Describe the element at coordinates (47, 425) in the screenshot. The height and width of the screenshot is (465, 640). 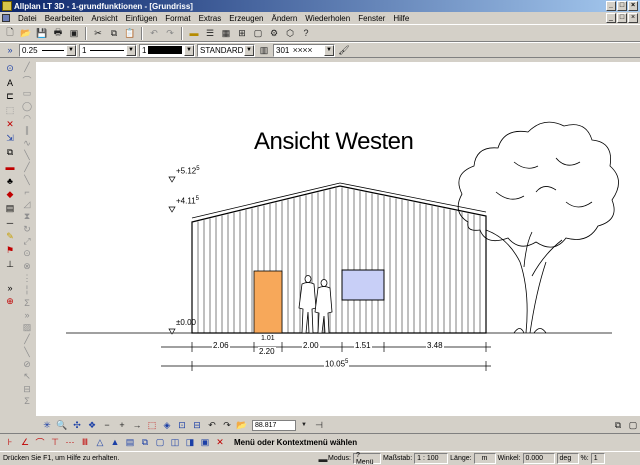
I see `pan-icon: ✳` at that location.